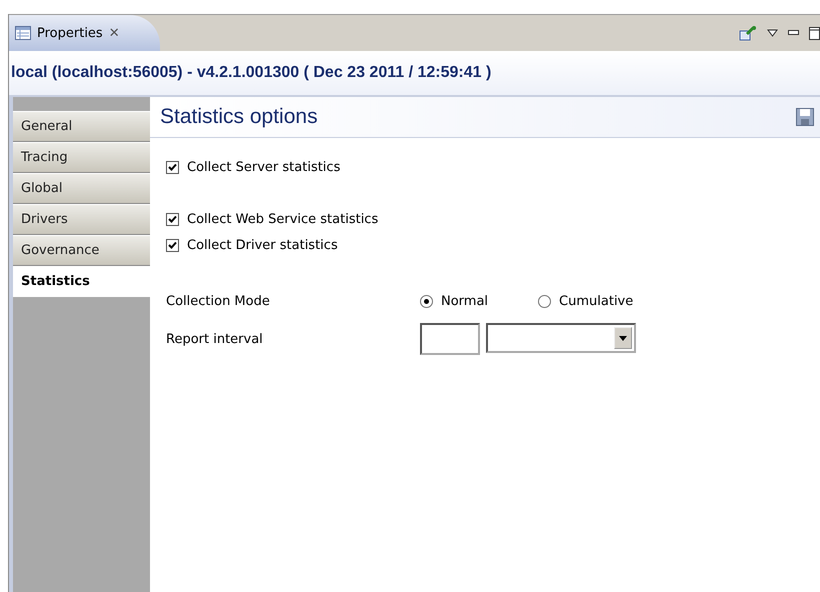 This screenshot has height=592, width=820. What do you see at coordinates (81, 281) in the screenshot?
I see `sidebar-tab: Statistics` at bounding box center [81, 281].